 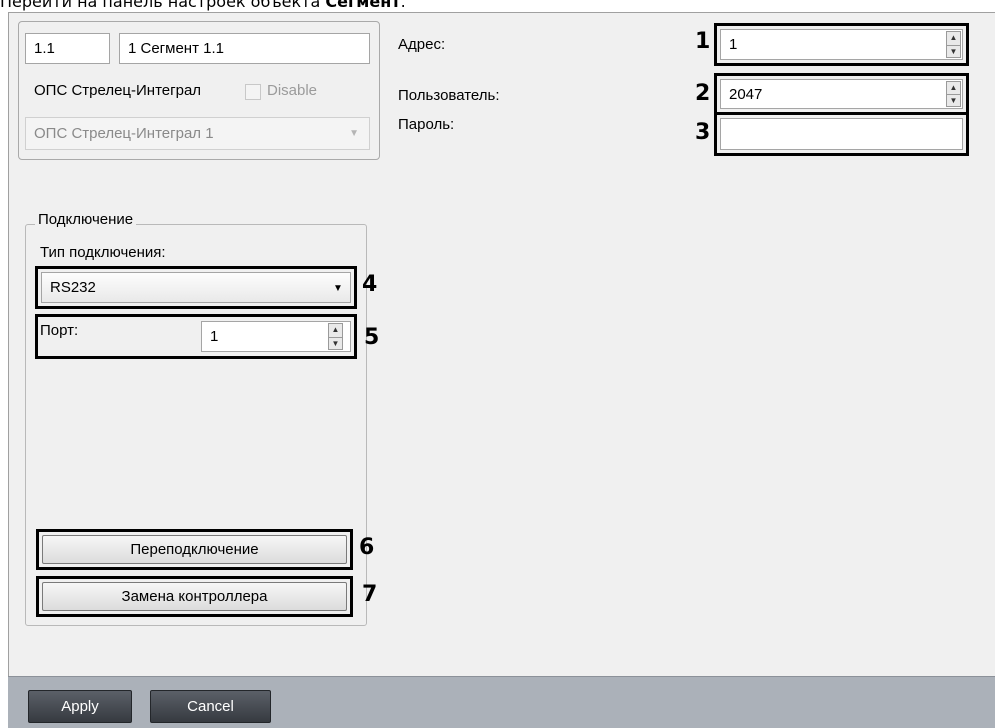 I want to click on address-value: 1, so click(x=733, y=44).